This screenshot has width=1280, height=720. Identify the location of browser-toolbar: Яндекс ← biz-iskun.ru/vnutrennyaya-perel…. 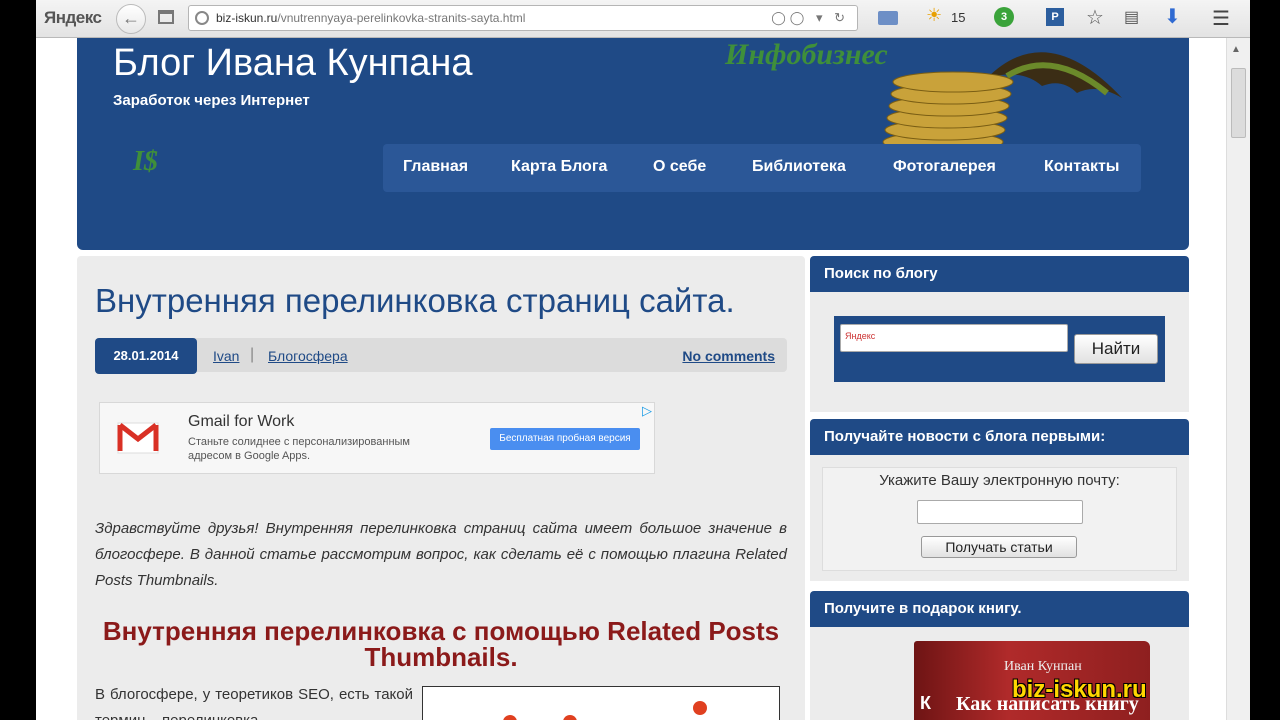
(643, 19).